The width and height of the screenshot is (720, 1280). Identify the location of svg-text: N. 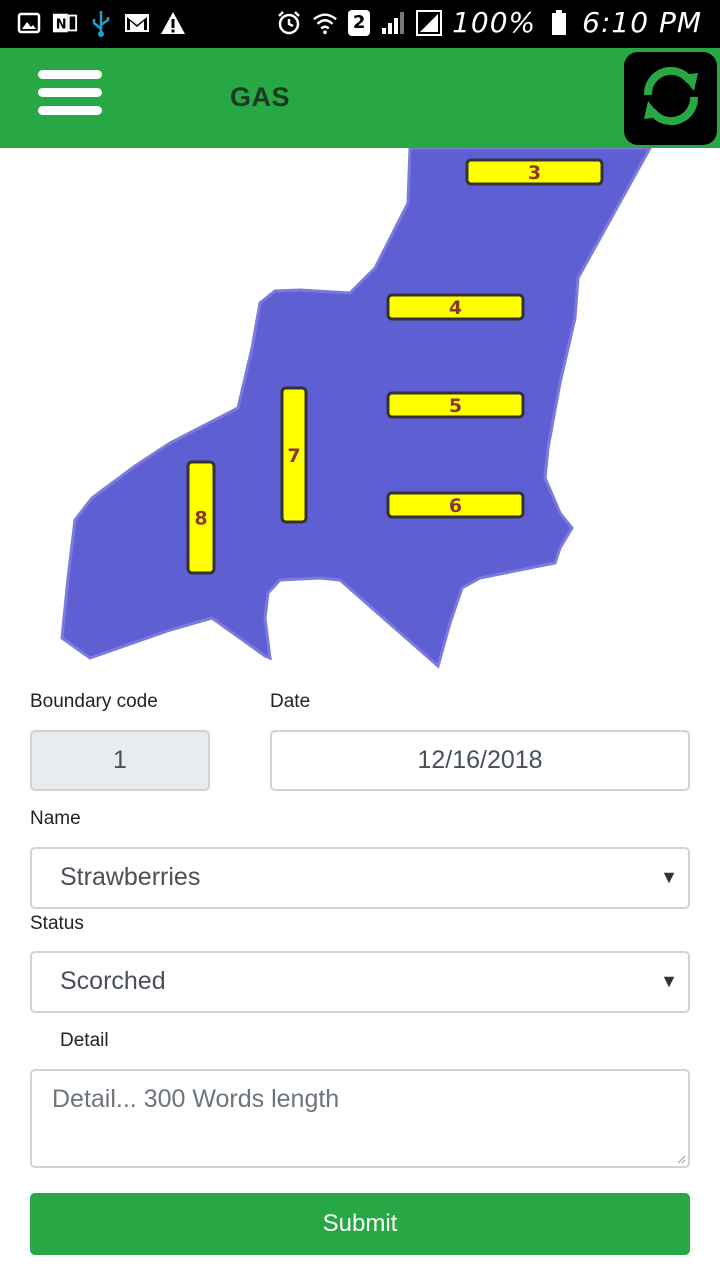
(61, 25).